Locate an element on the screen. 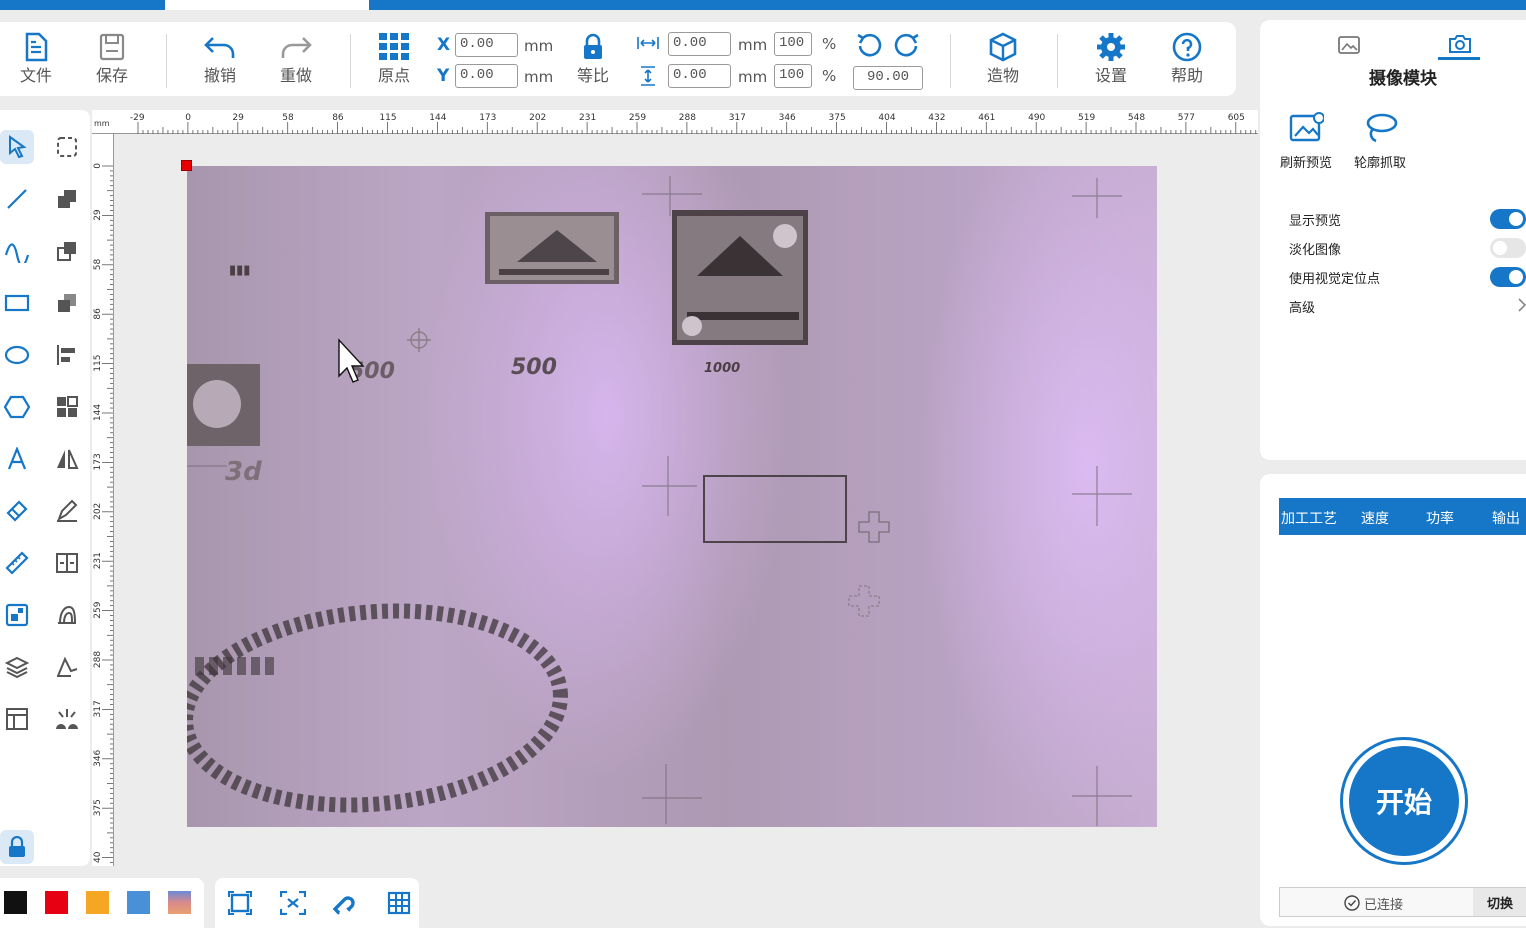  help-icon is located at coordinates (1187, 47).